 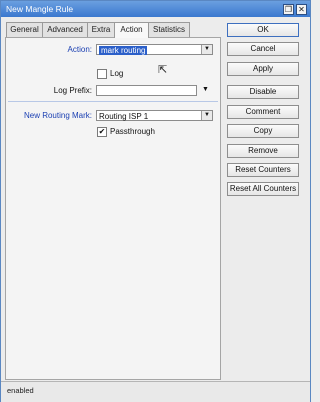 What do you see at coordinates (117, 73) in the screenshot?
I see `log-checkbox-label: Log` at bounding box center [117, 73].